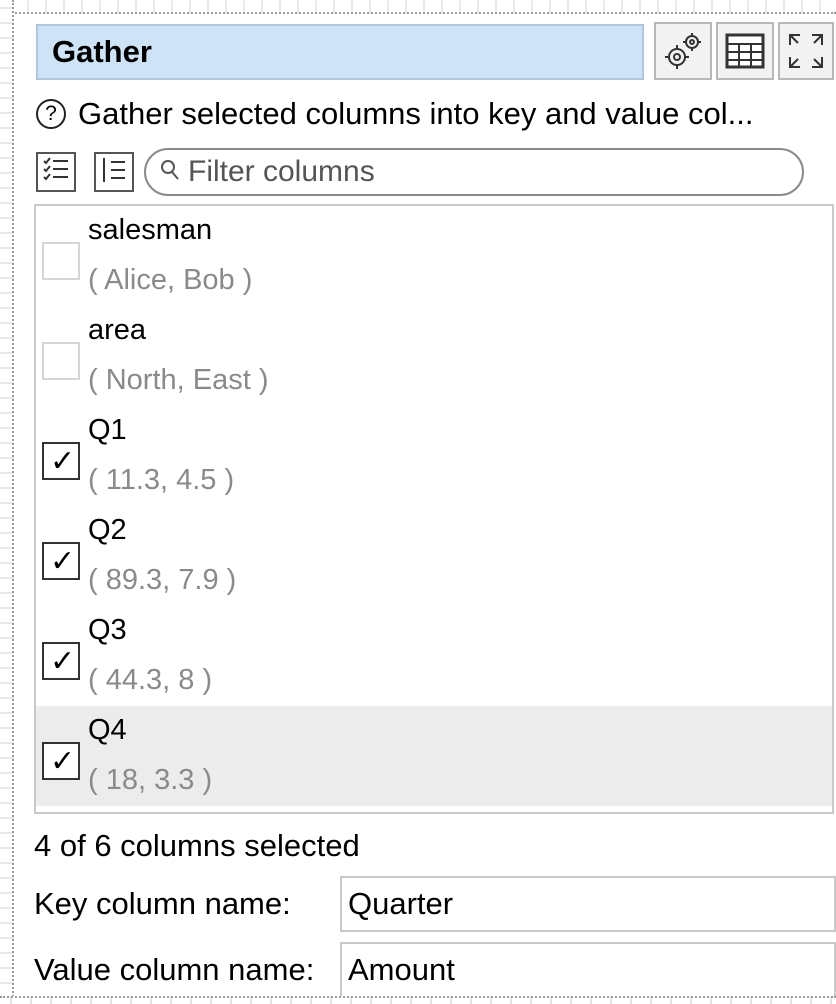 Image resolution: width=836 pixels, height=1004 pixels. I want to click on column-name: Q2, so click(107, 530).